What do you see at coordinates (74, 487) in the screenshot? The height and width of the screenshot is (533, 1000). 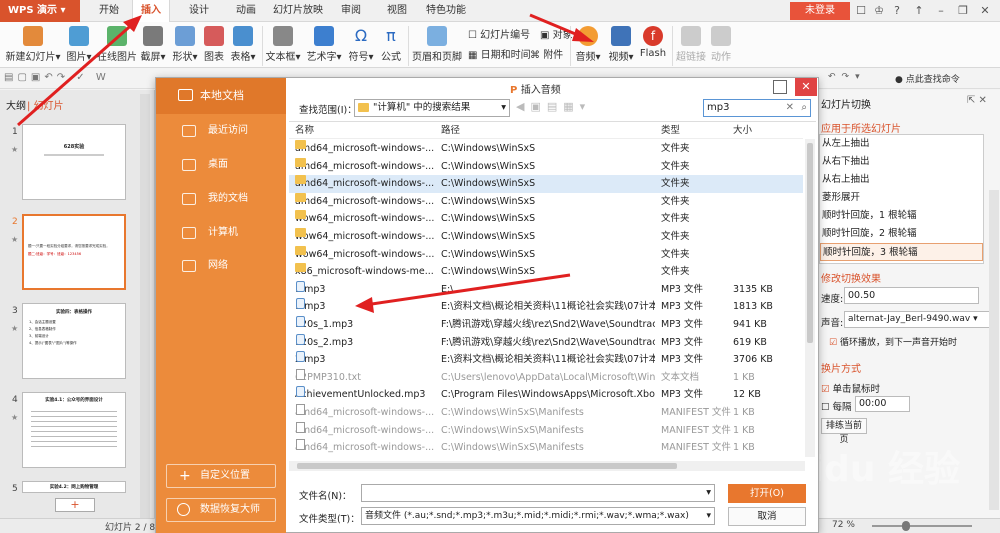 I see `slide-thumb-5: 实验4.2：网上购物管理` at bounding box center [74, 487].